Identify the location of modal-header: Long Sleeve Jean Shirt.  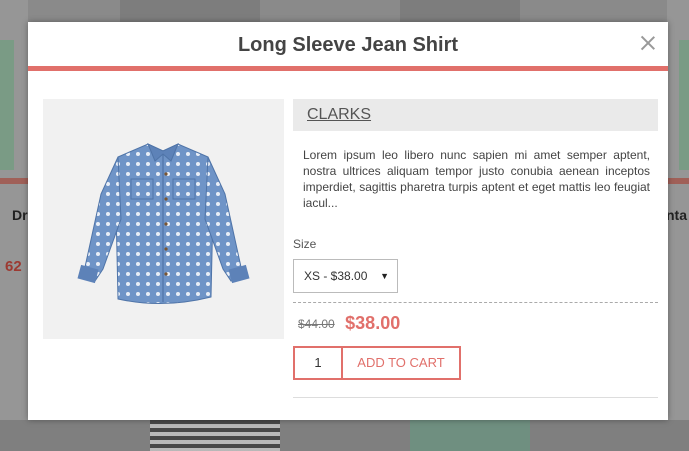
(348, 46).